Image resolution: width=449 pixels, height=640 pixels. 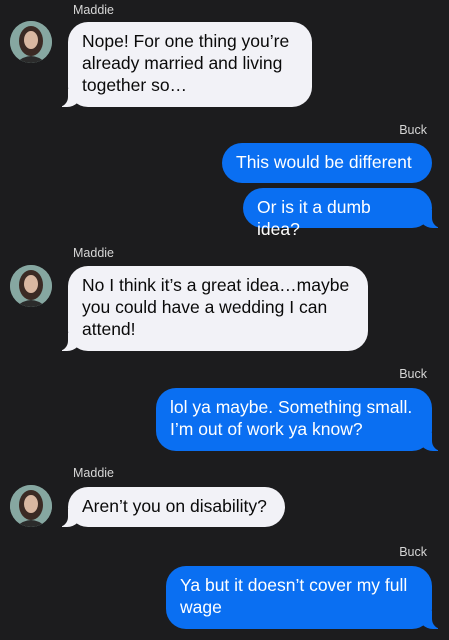 I want to click on message-text-2: This would be different, so click(x=324, y=162).